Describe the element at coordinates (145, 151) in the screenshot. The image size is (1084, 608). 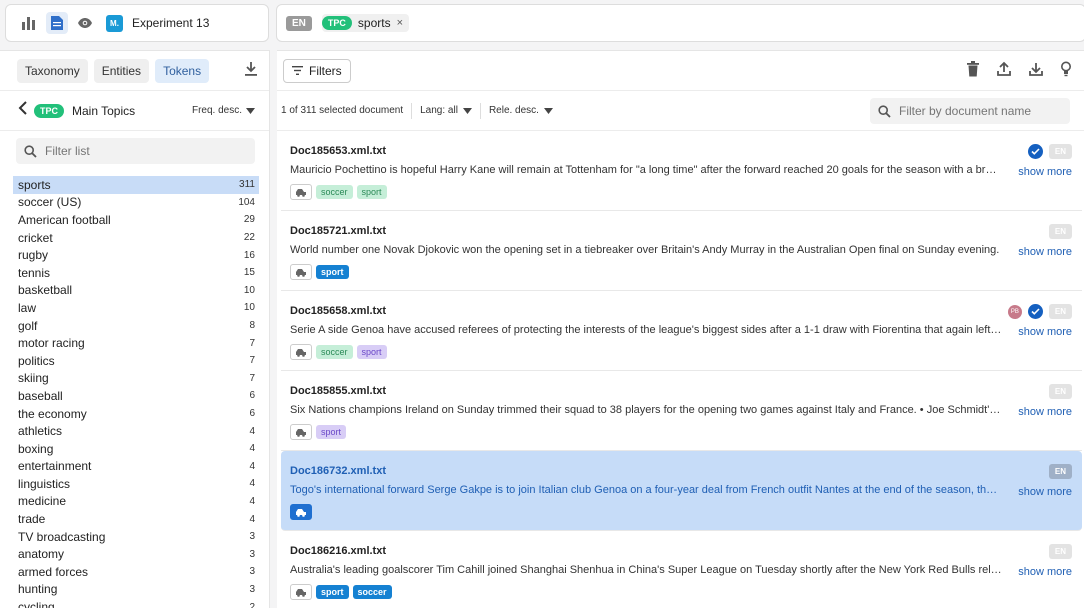
I see `filter-list-input` at that location.